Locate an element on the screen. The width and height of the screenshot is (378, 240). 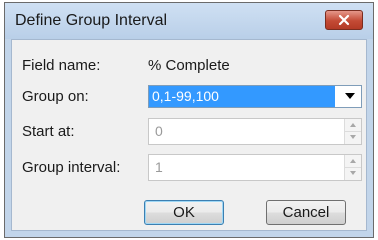
dialog-title: Define Group Interval is located at coordinates (91, 20).